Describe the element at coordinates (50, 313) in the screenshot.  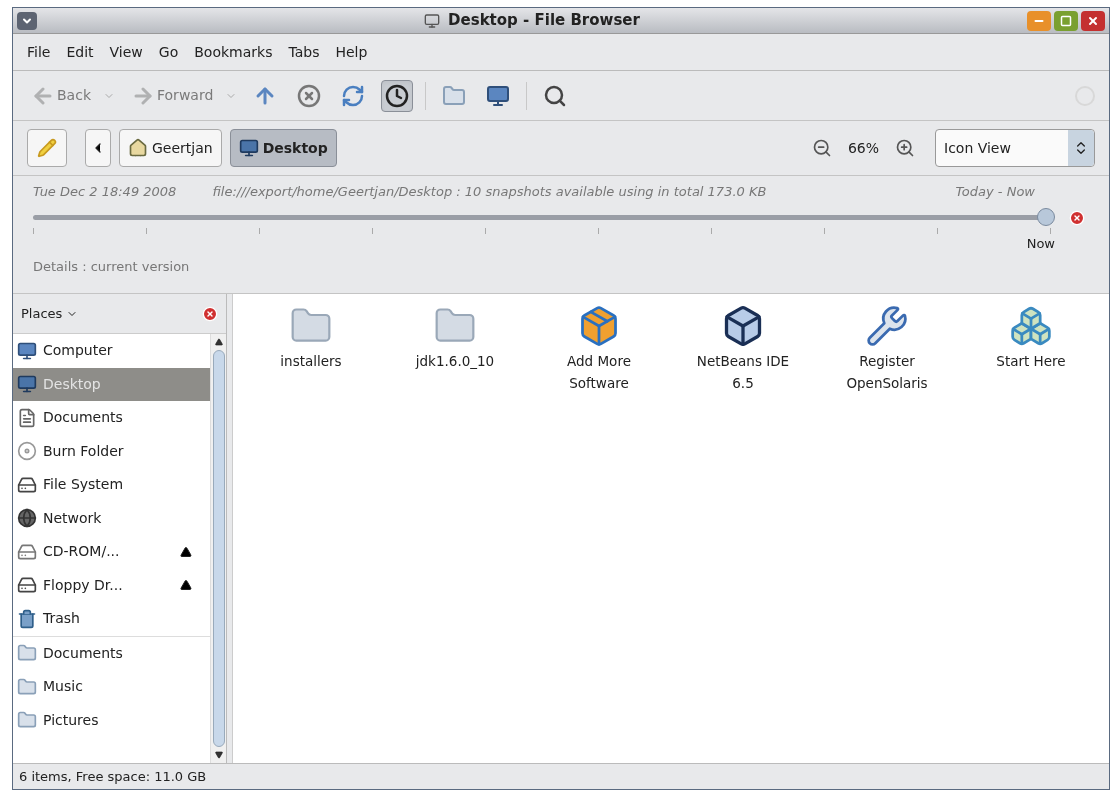
I see `places-dropdown: Places` at that location.